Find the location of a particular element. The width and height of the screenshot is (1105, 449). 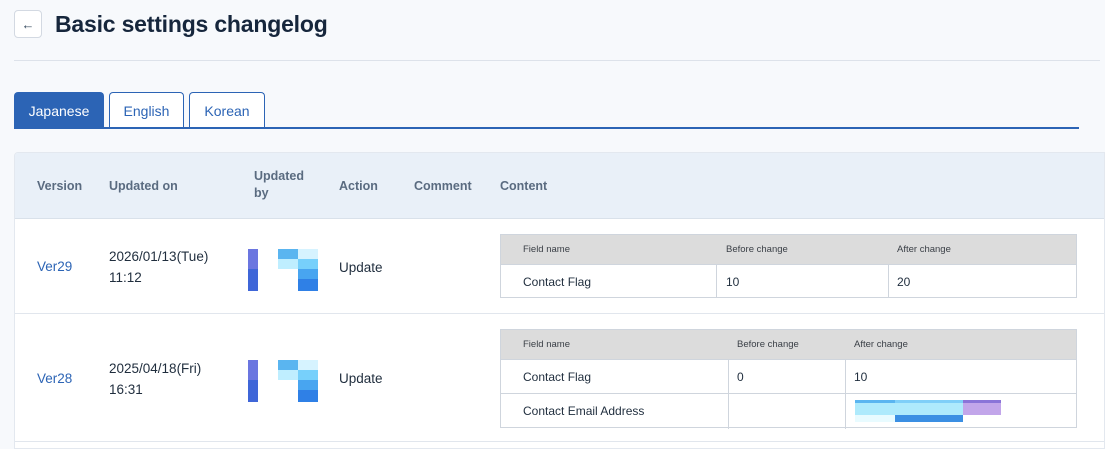

updated-on: 2025/04/18(Fri) 16:31 is located at coordinates (169, 379).